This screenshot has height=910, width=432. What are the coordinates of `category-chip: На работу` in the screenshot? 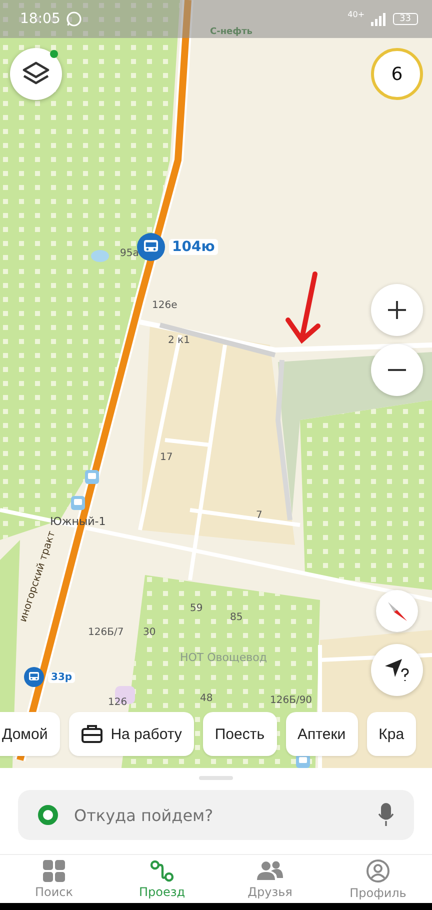 It's located at (131, 734).